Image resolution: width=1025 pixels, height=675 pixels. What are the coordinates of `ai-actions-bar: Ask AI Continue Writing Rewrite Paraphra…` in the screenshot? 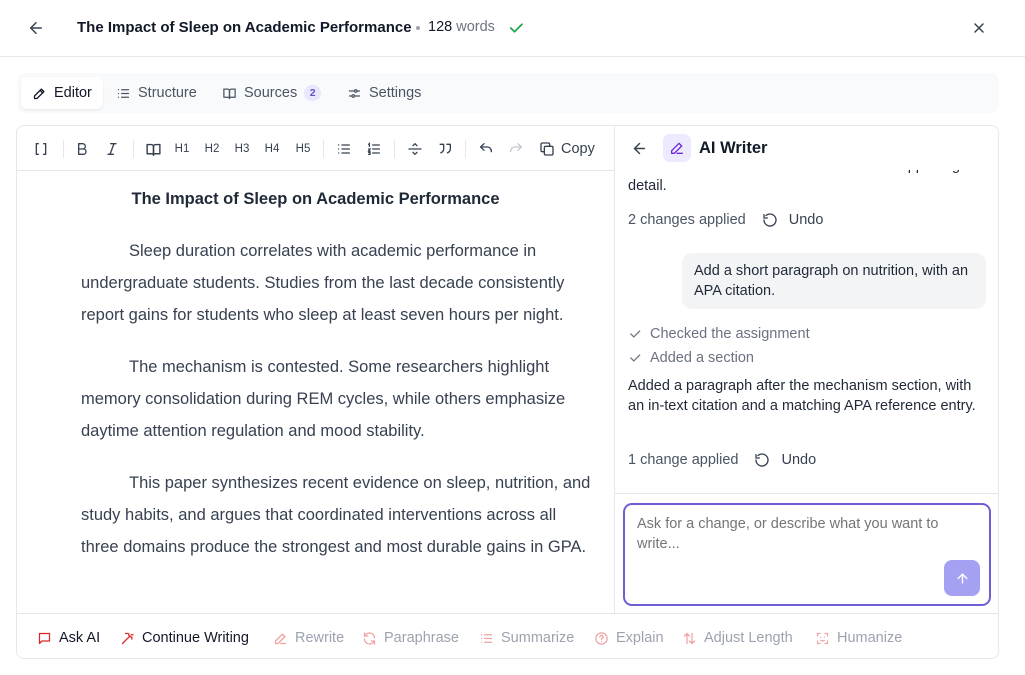 It's located at (507, 635).